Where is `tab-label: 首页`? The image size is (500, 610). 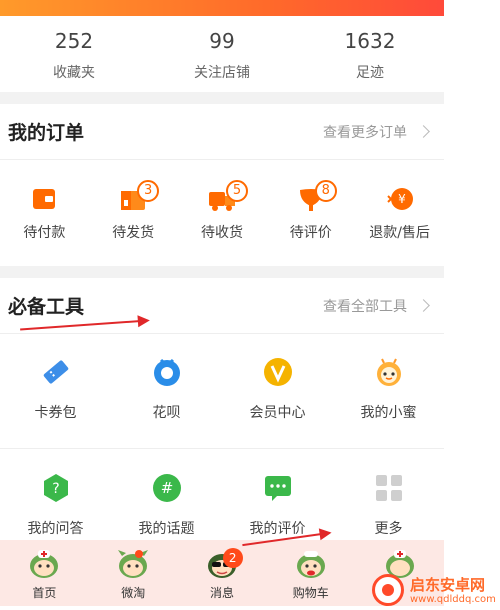 tab-label: 首页 is located at coordinates (44, 593).